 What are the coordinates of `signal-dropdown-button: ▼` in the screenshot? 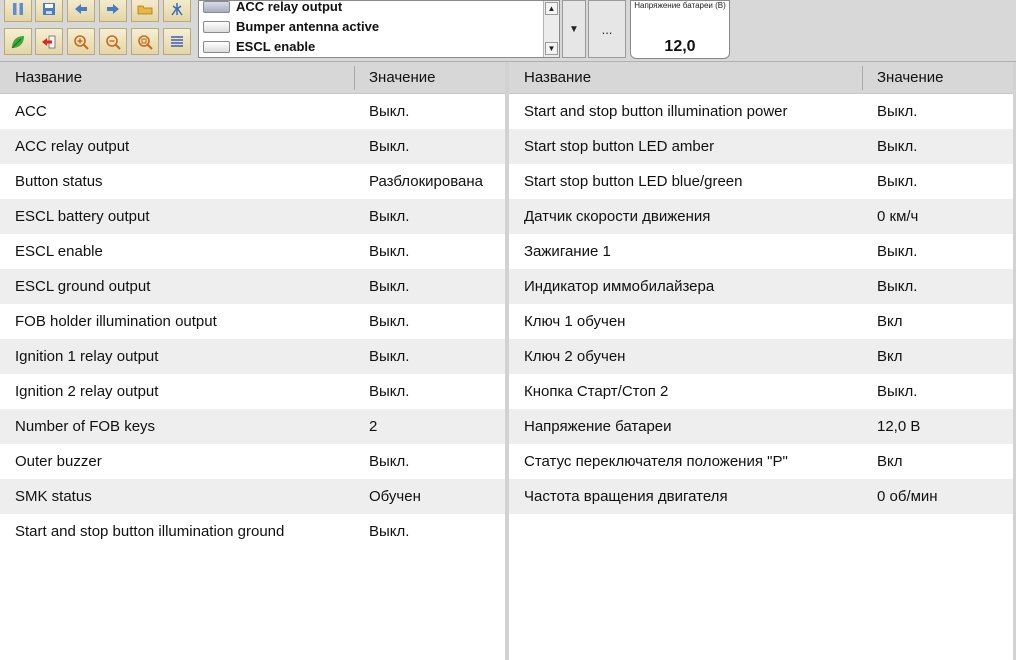 It's located at (574, 29).